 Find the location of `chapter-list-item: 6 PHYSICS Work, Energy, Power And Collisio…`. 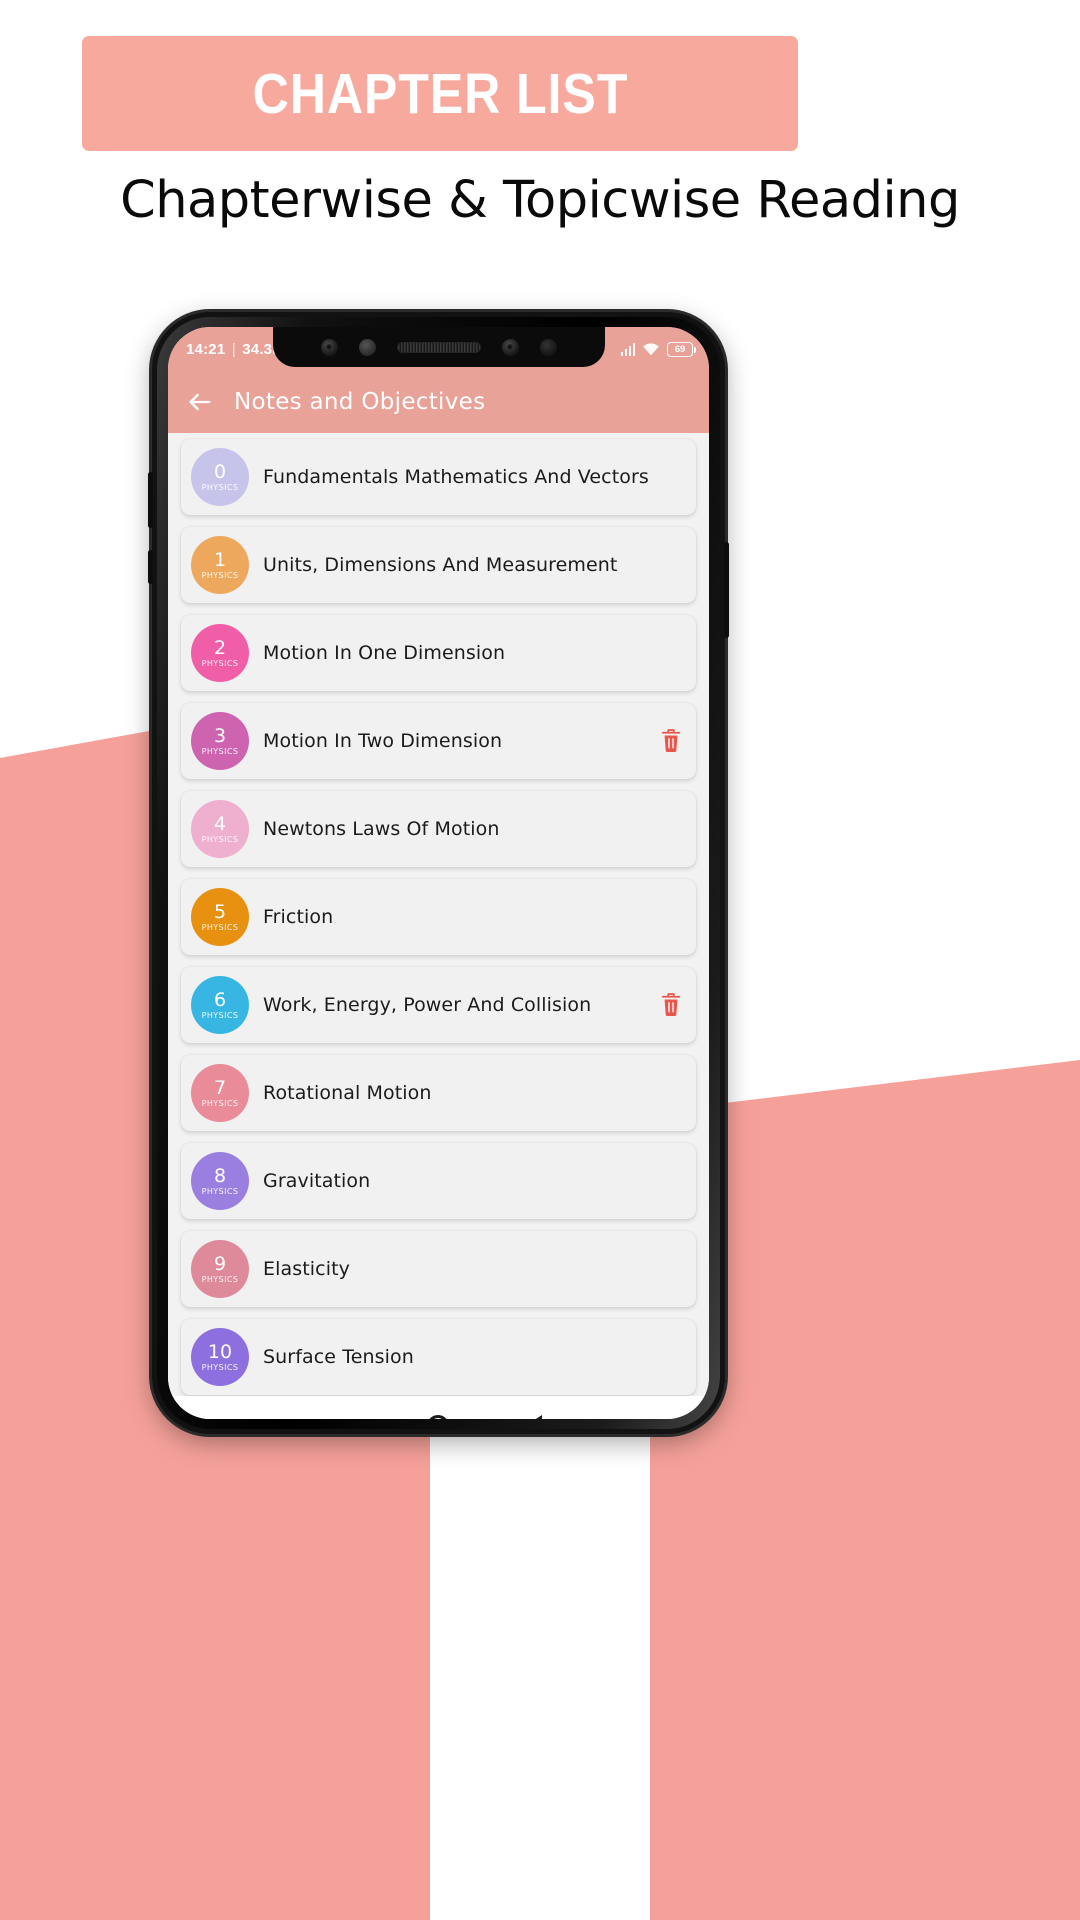

chapter-list-item: 6 PHYSICS Work, Energy, Power And Collisio… is located at coordinates (438, 1005).